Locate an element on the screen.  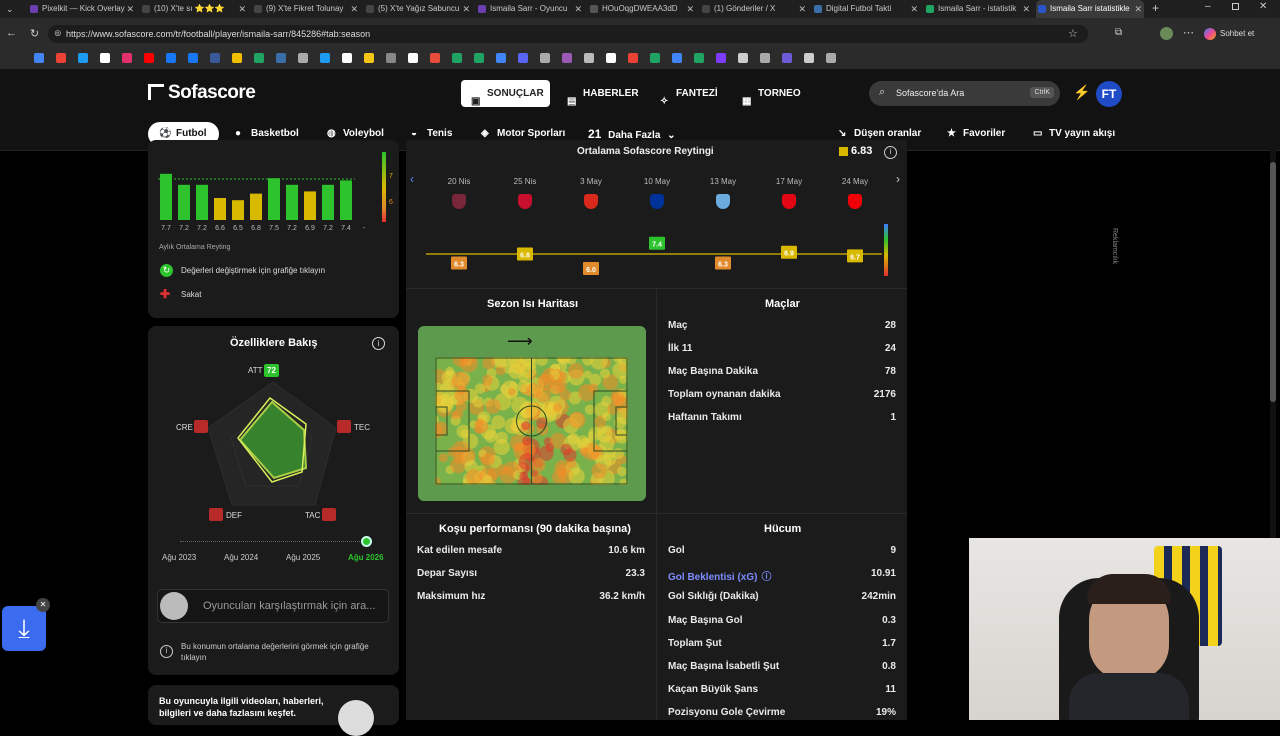
link-favoriler: ★ Favoriler is located at coordinates (974, 134).